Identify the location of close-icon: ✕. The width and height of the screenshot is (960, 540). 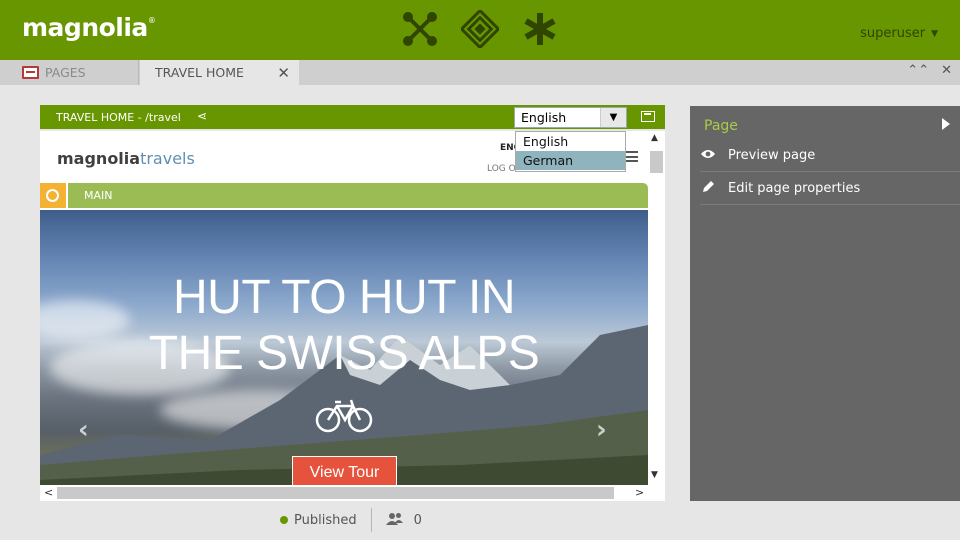
(283, 73).